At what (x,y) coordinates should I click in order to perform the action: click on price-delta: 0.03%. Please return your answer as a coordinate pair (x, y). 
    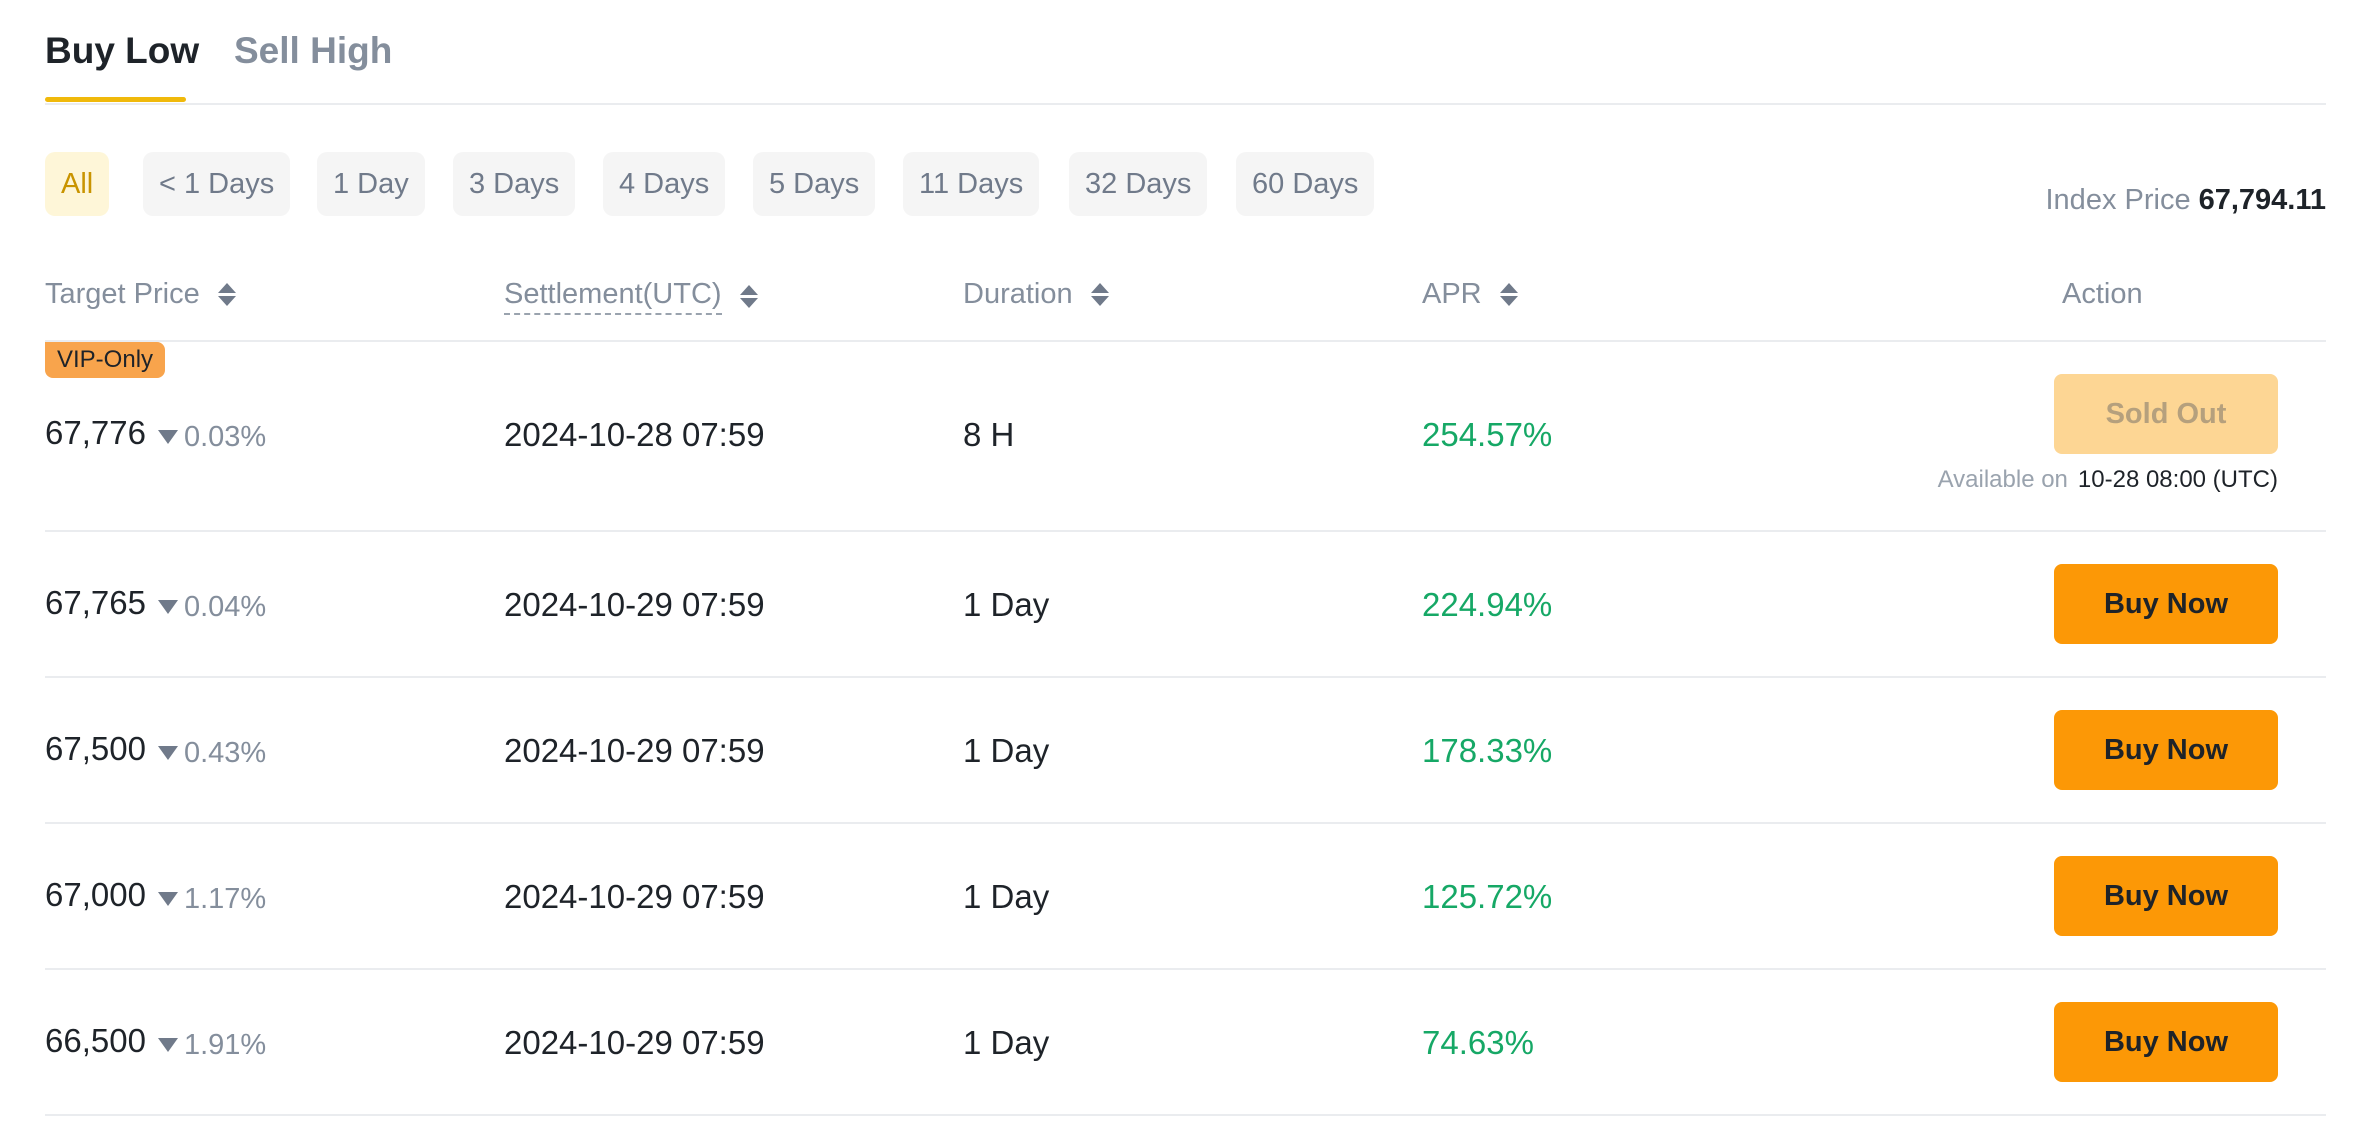
    Looking at the image, I should click on (212, 437).